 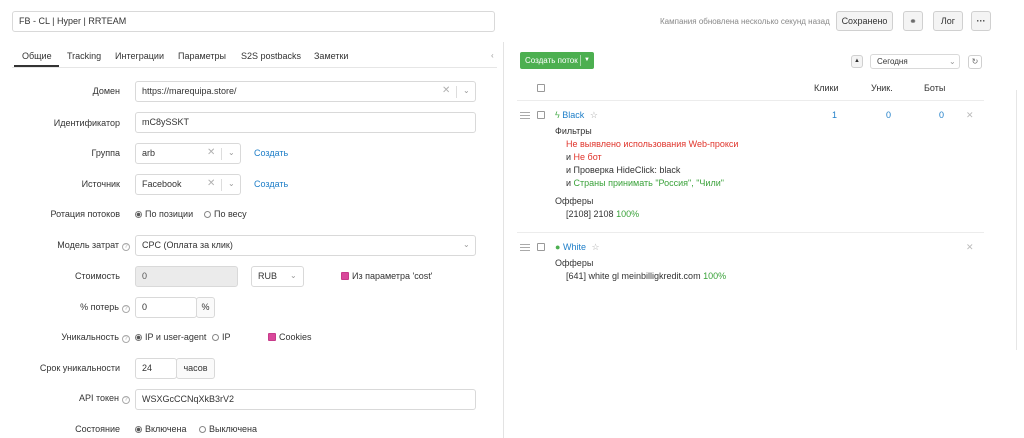 What do you see at coordinates (211, 152) in the screenshot?
I see `group-clear-icon: ✕` at bounding box center [211, 152].